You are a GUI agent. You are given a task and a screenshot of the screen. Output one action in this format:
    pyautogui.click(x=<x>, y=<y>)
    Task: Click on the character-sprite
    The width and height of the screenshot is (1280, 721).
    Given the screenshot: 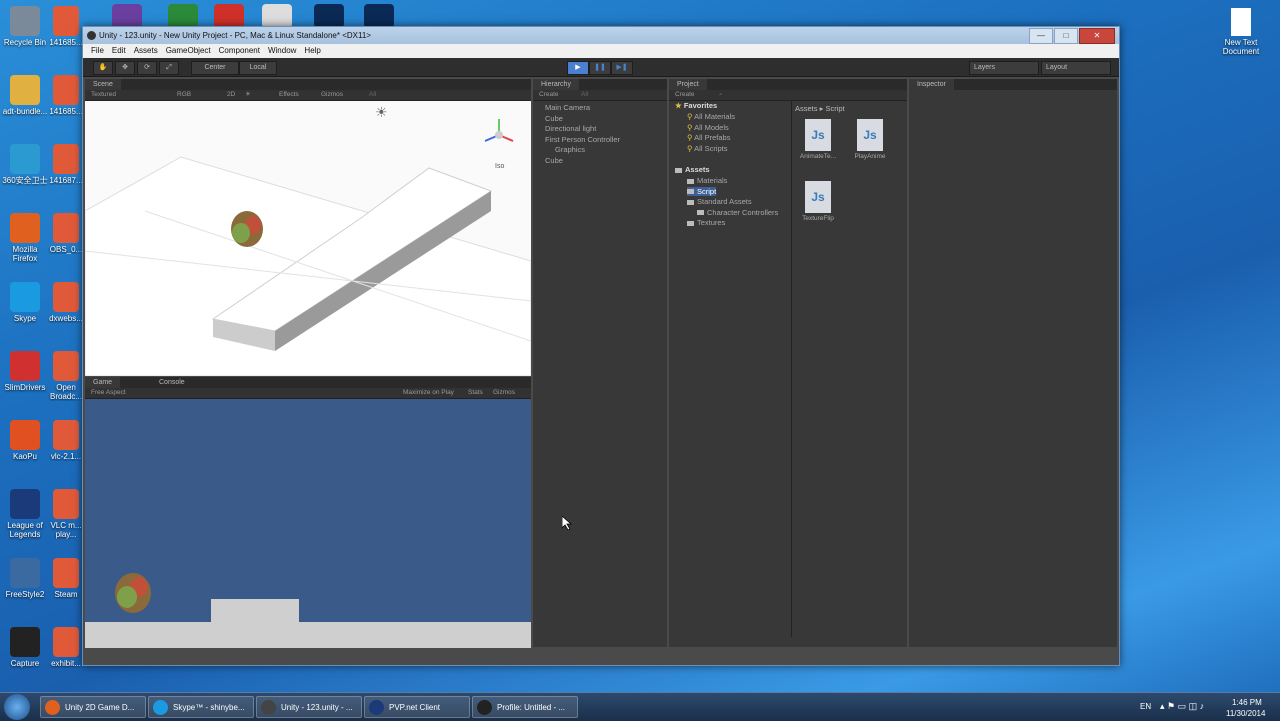 What is the action you would take?
    pyautogui.click(x=247, y=229)
    